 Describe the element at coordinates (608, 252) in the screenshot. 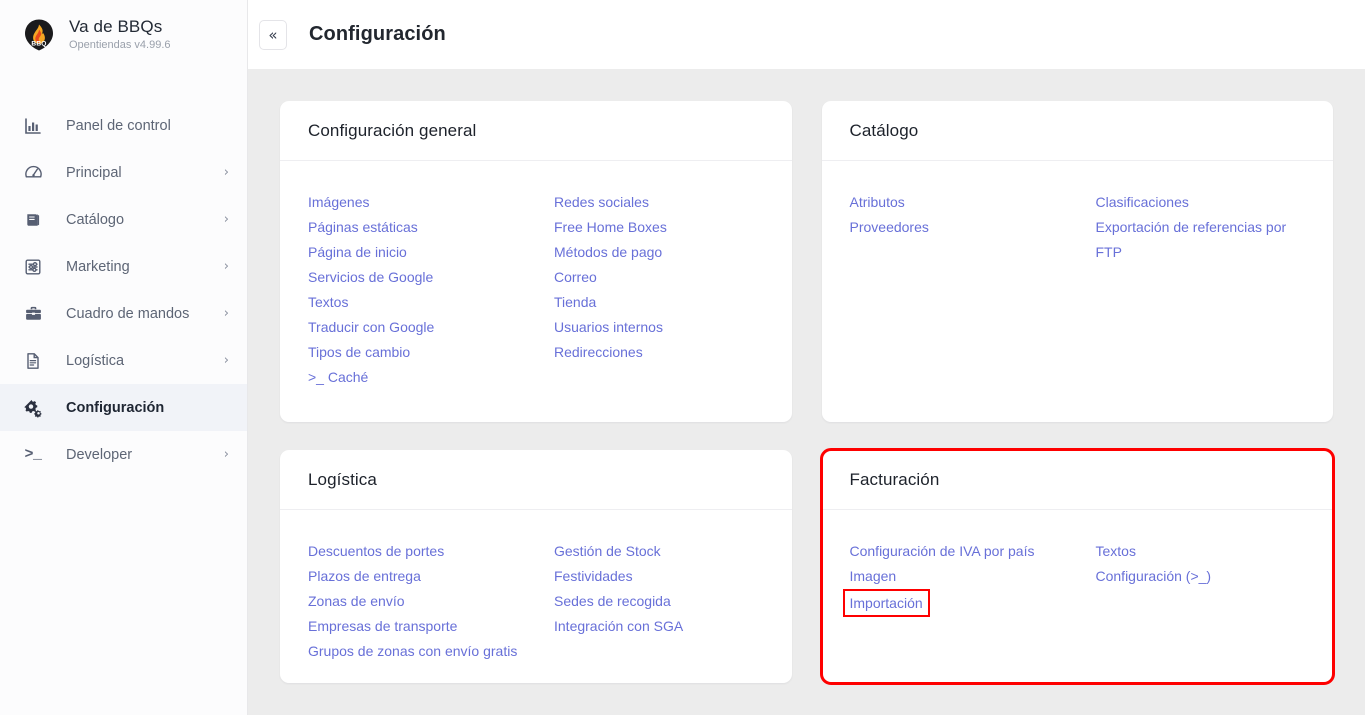

I see `link-metodos-de-pago: Métodos de pago` at that location.